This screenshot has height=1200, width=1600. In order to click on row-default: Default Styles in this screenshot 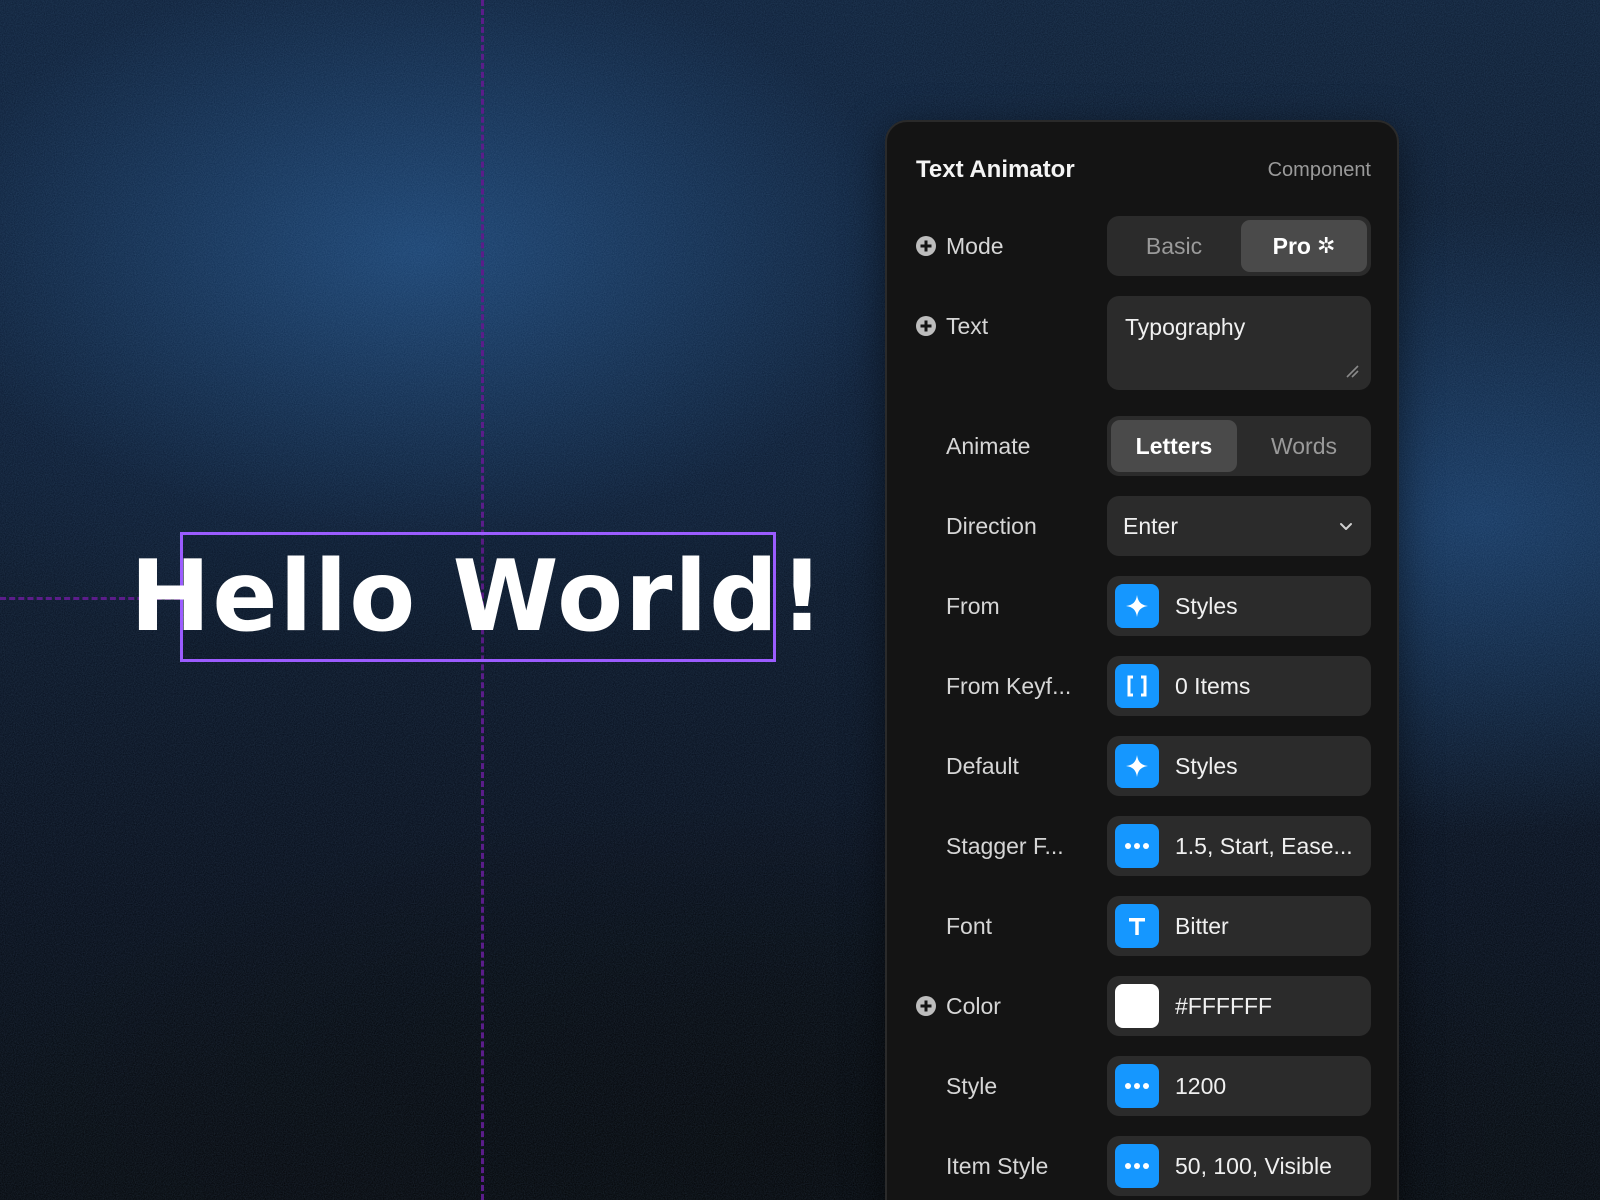, I will do `click(1143, 766)`.